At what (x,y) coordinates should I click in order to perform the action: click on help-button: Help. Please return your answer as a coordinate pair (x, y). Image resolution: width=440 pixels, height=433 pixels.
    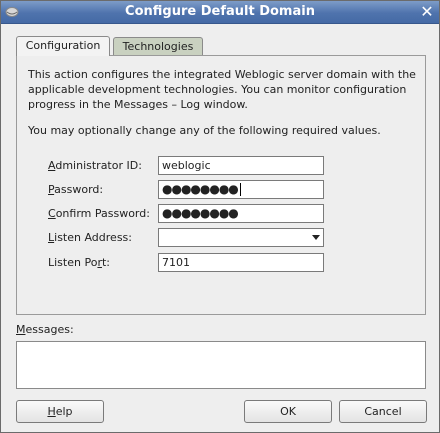
    Looking at the image, I should click on (60, 411).